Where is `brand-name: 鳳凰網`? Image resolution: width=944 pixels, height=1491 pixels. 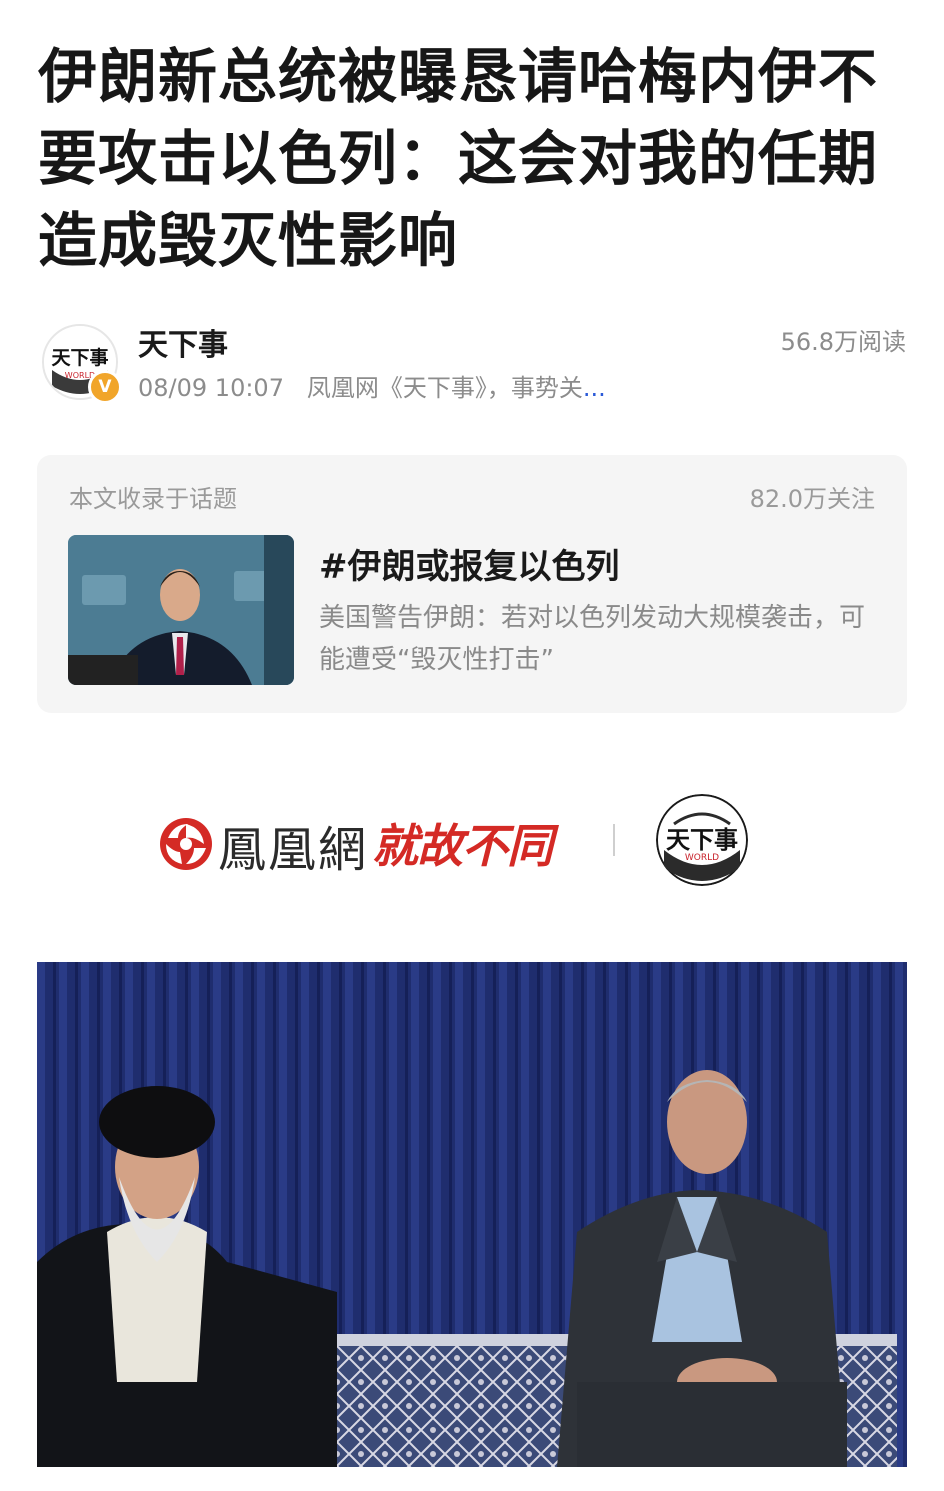
brand-name: 鳳凰網 is located at coordinates (293, 845).